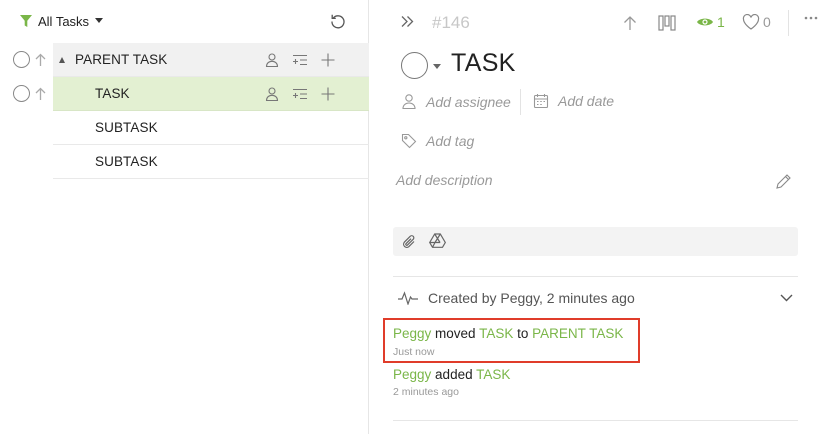  I want to click on meta-divider, so click(520, 102).